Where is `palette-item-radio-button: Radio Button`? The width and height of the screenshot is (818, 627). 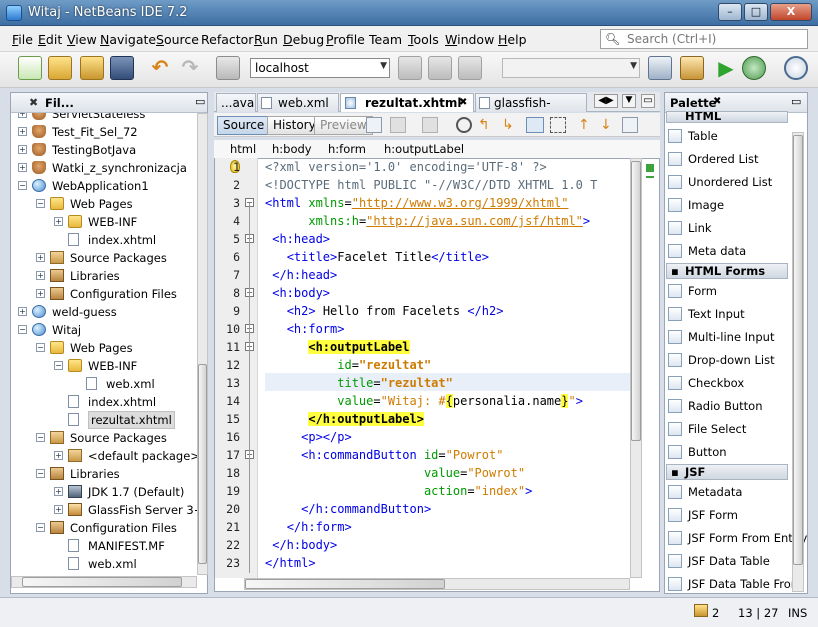
palette-item-radio-button: Radio Button is located at coordinates (729, 406).